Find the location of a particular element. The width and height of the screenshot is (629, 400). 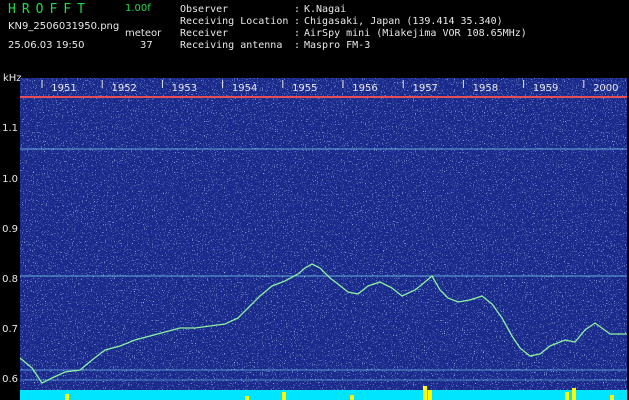

time-tick-label: 1951 is located at coordinates (63, 88).